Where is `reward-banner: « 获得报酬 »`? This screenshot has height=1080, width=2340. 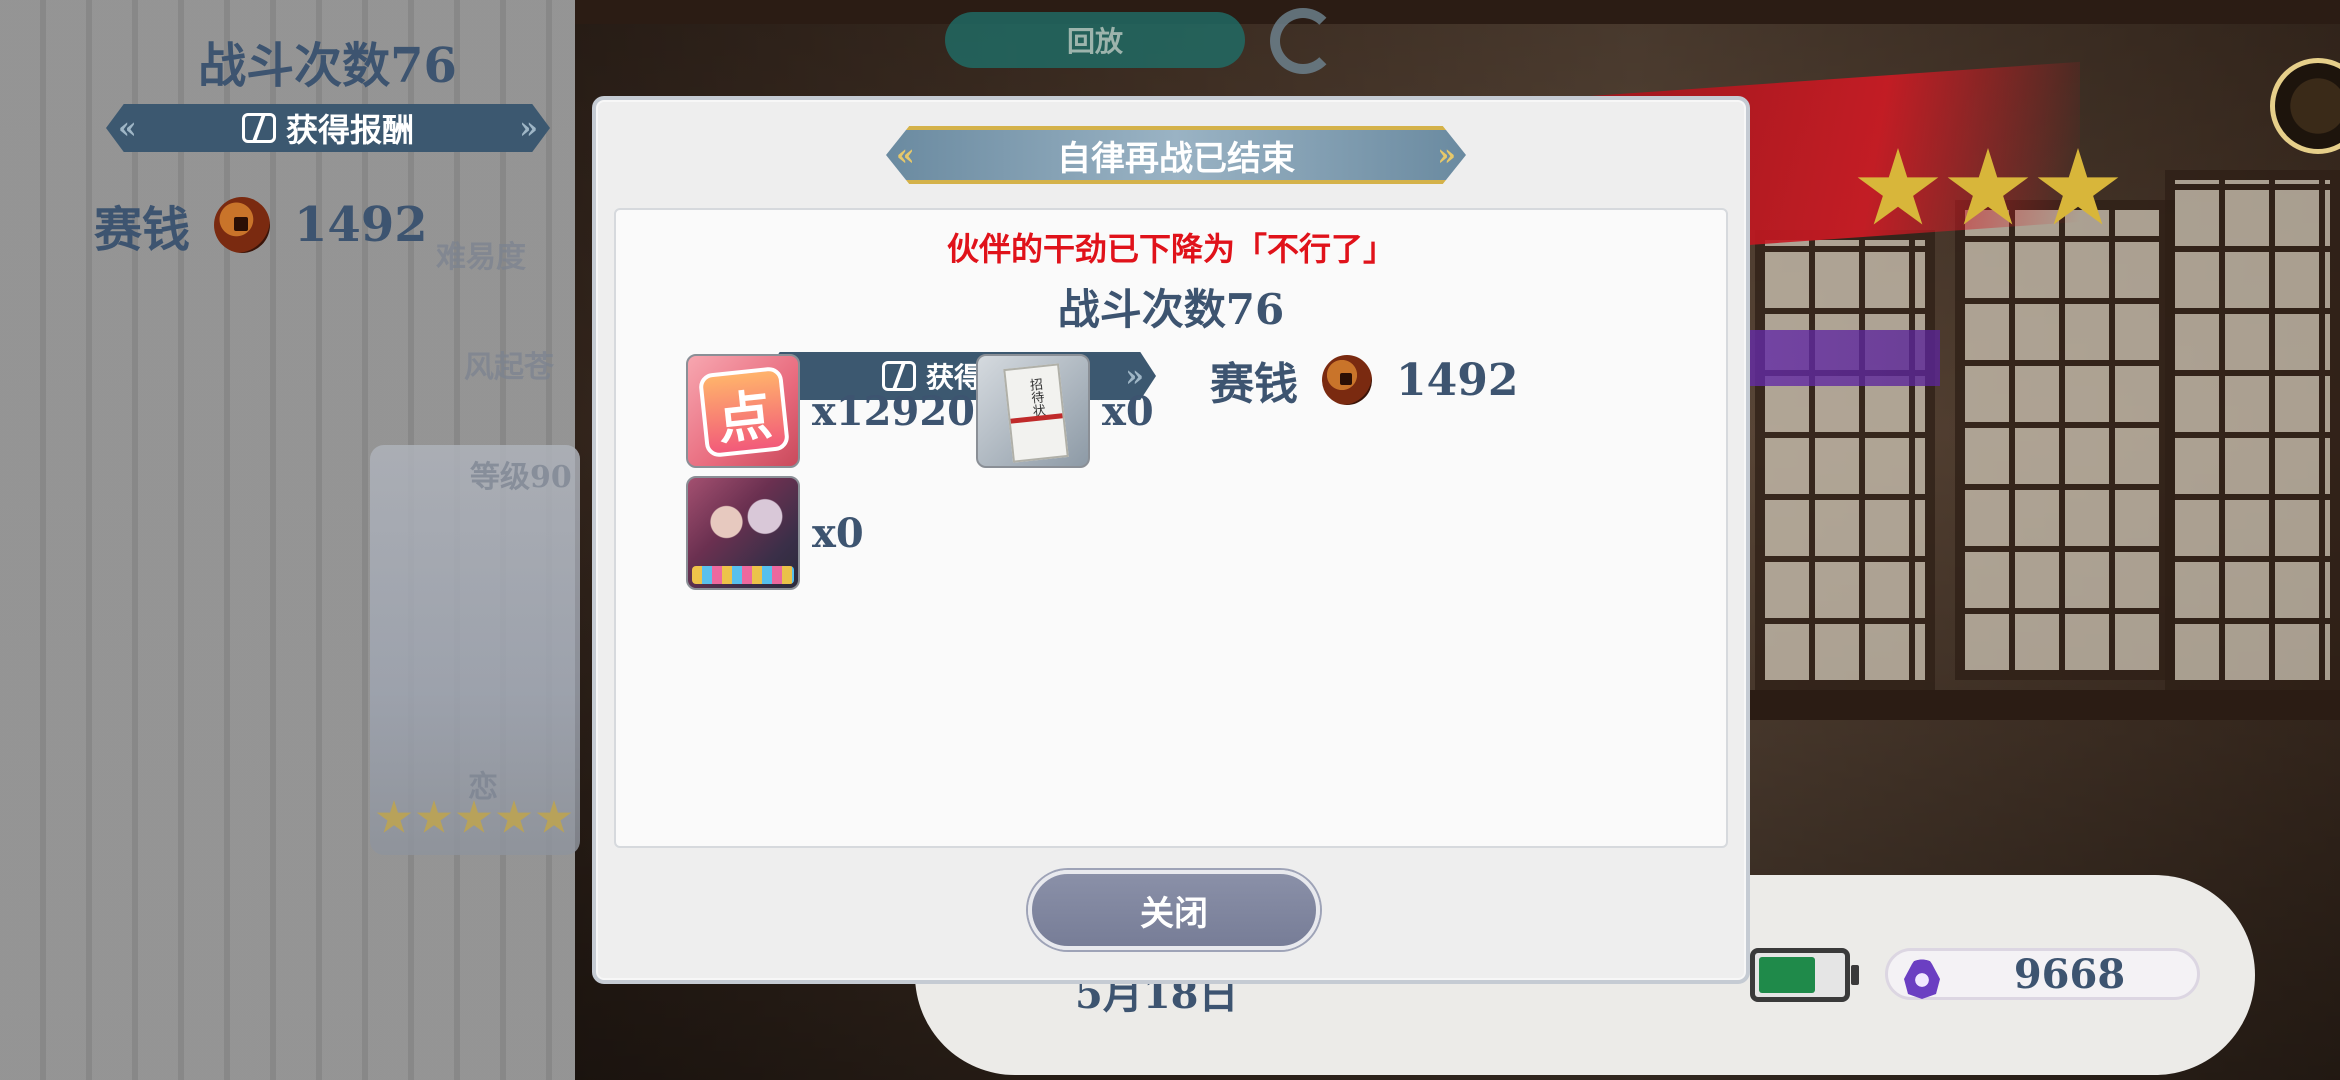 reward-banner: « 获得报酬 » is located at coordinates (328, 128).